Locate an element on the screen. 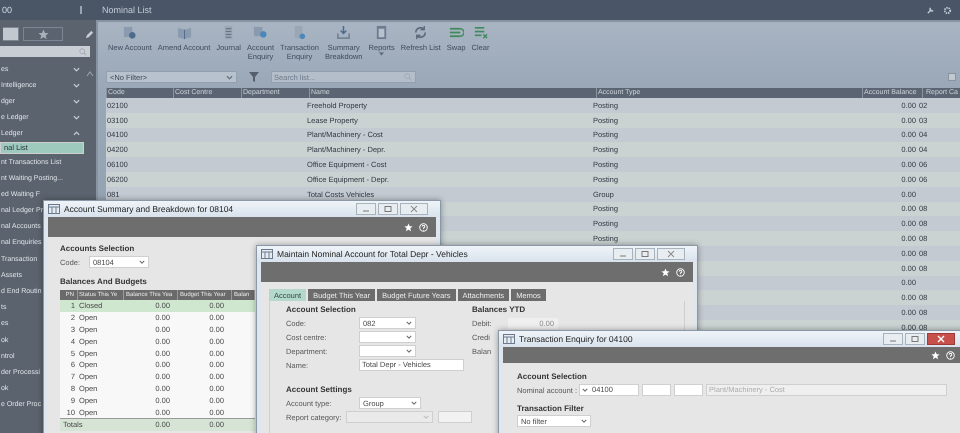 This screenshot has height=433, width=960. section-heading: Accounts Selection is located at coordinates (97, 249).